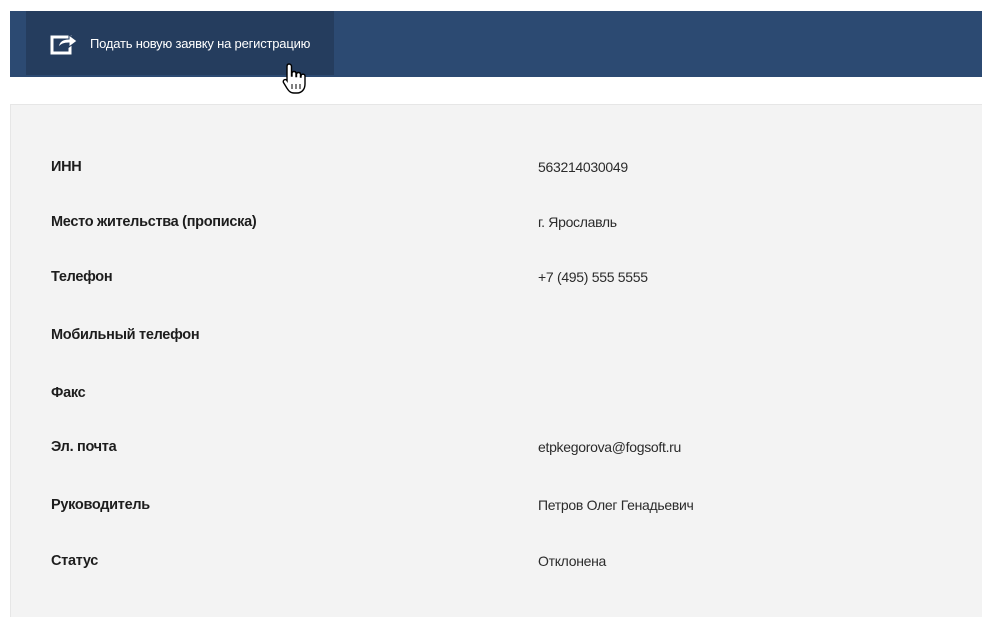 This screenshot has height=617, width=982. Describe the element at coordinates (610, 447) in the screenshot. I see `detail-value: etpkegorova@fogsoft.ru` at that location.